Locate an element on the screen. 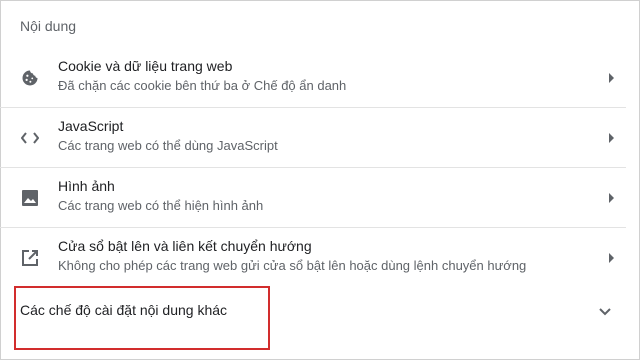 The width and height of the screenshot is (640, 360). setting-description: Các trang web có thể dùng JavaScript is located at coordinates (168, 145).